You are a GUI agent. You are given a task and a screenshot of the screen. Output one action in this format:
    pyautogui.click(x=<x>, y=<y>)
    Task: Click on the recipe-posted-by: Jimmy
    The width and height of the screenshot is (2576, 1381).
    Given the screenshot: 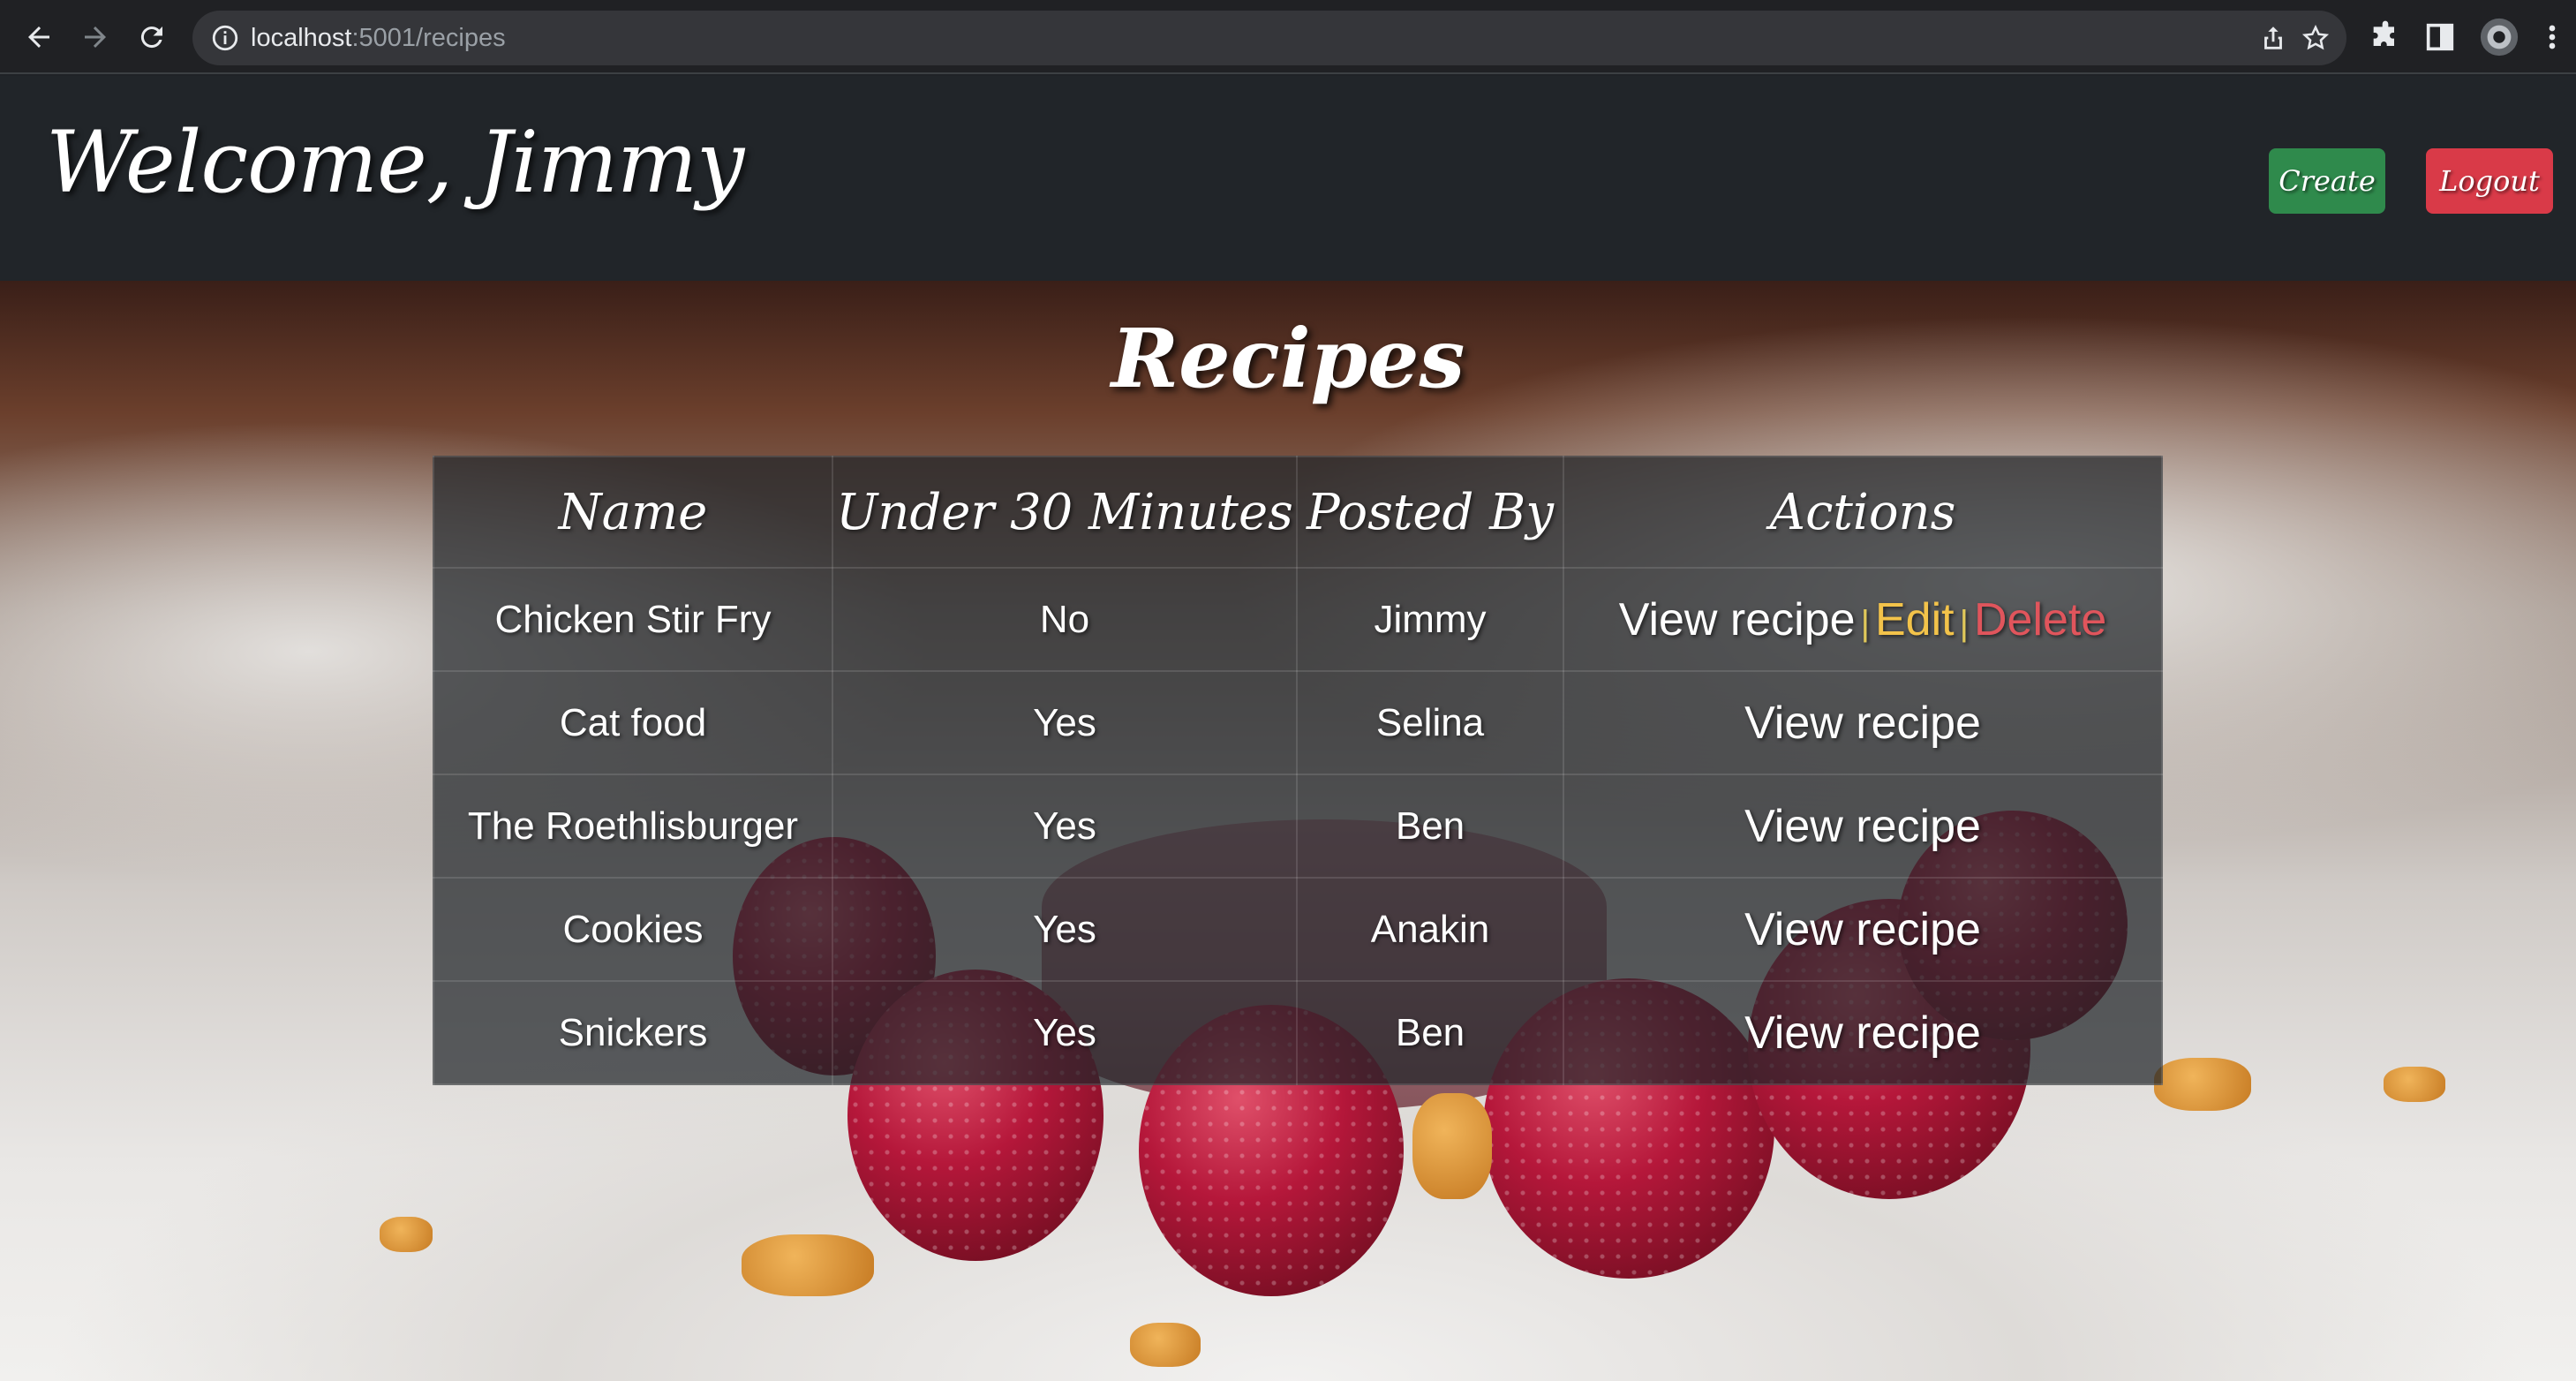 What is the action you would take?
    pyautogui.click(x=1430, y=619)
    